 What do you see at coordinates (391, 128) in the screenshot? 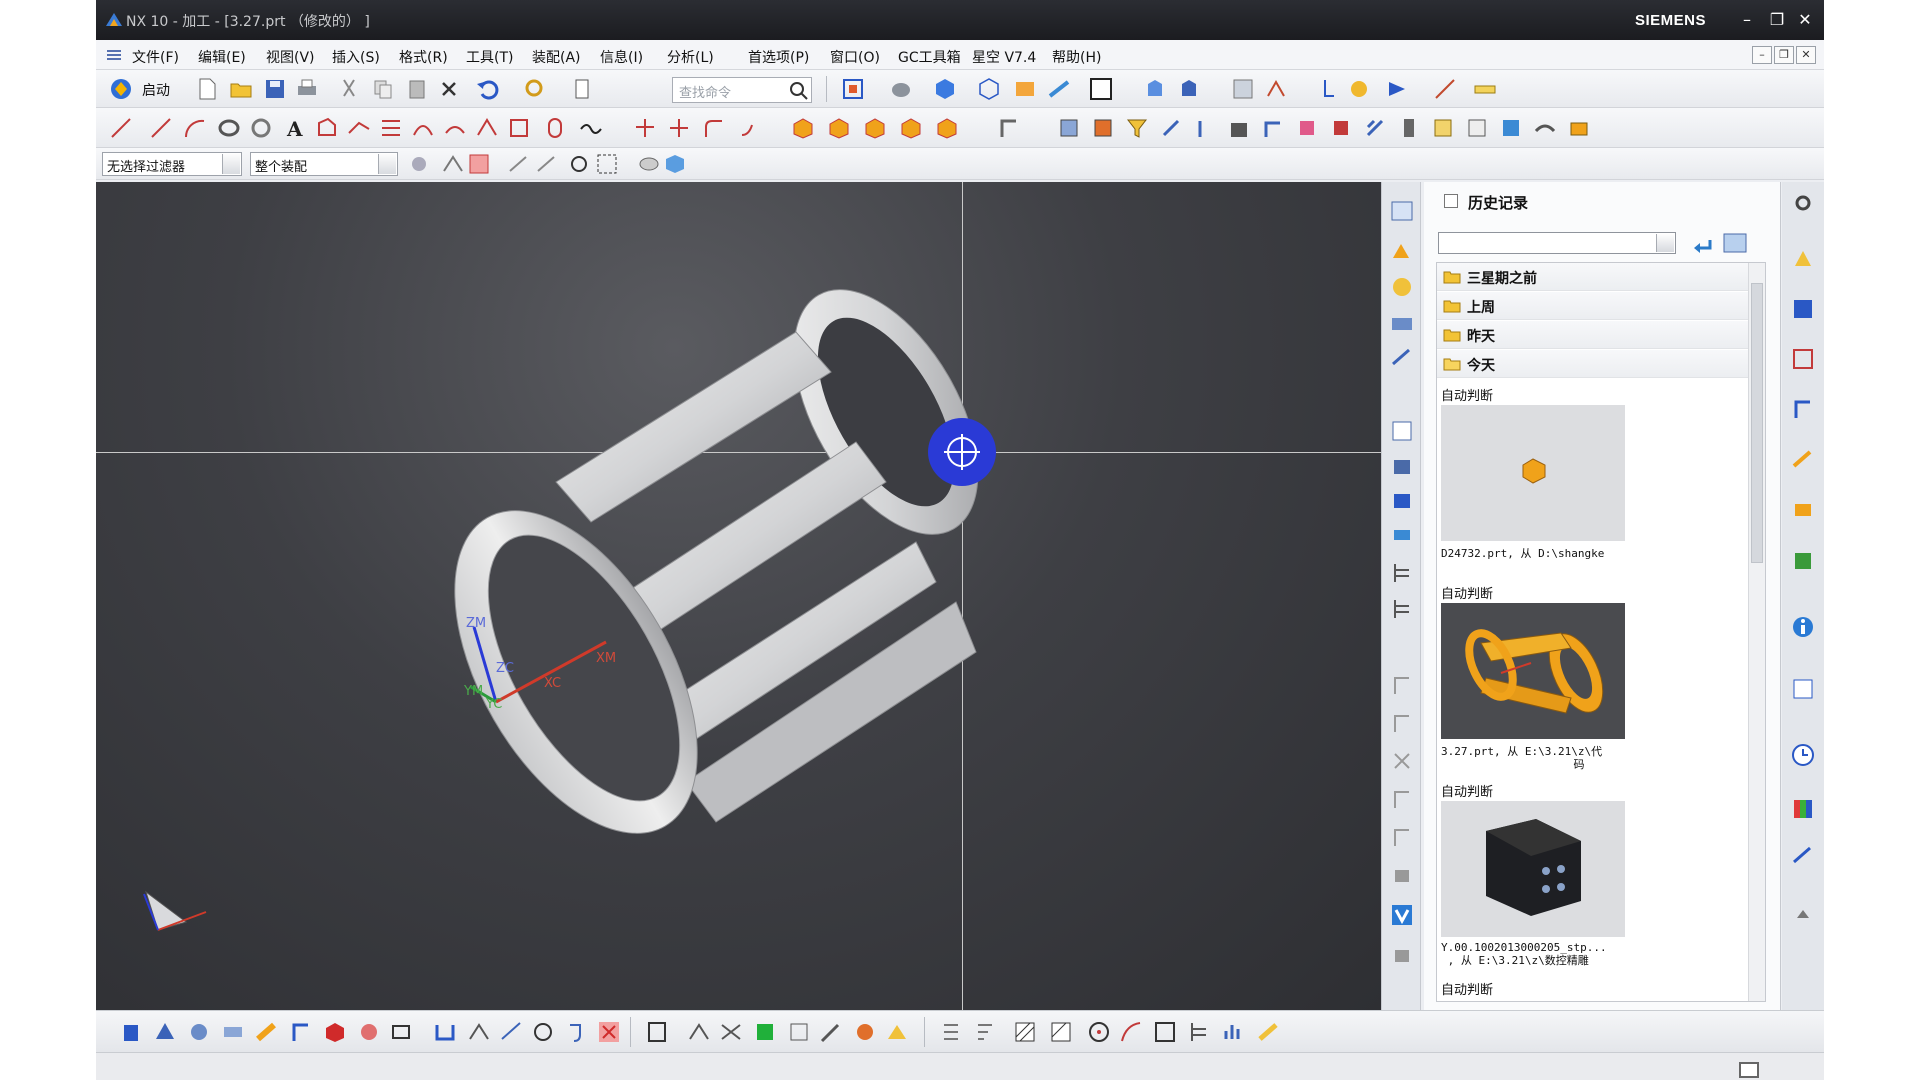
I see `project-curve-icon` at bounding box center [391, 128].